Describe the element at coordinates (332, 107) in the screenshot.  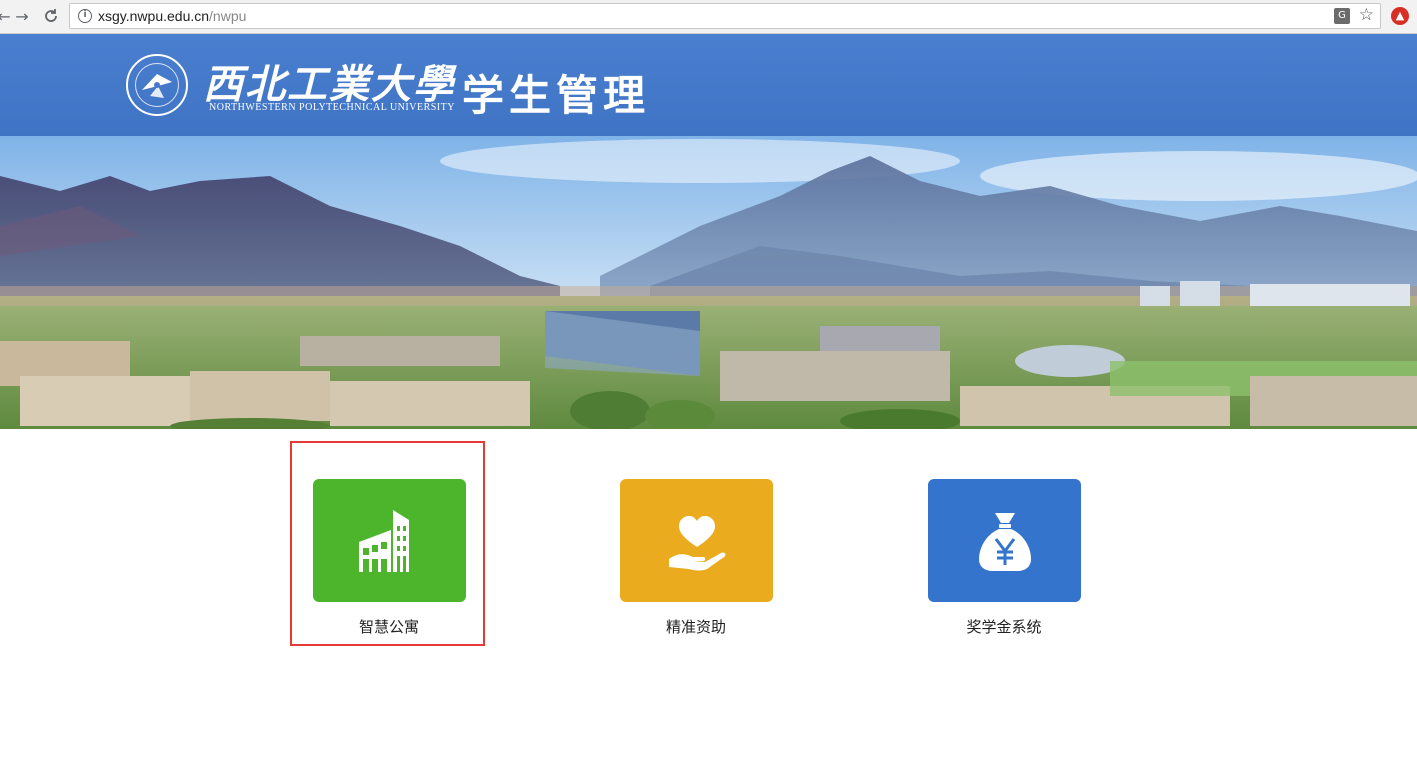
I see `university-name-en: NORTHWESTERN POLYTECHNICAL UNIVERSITY` at that location.